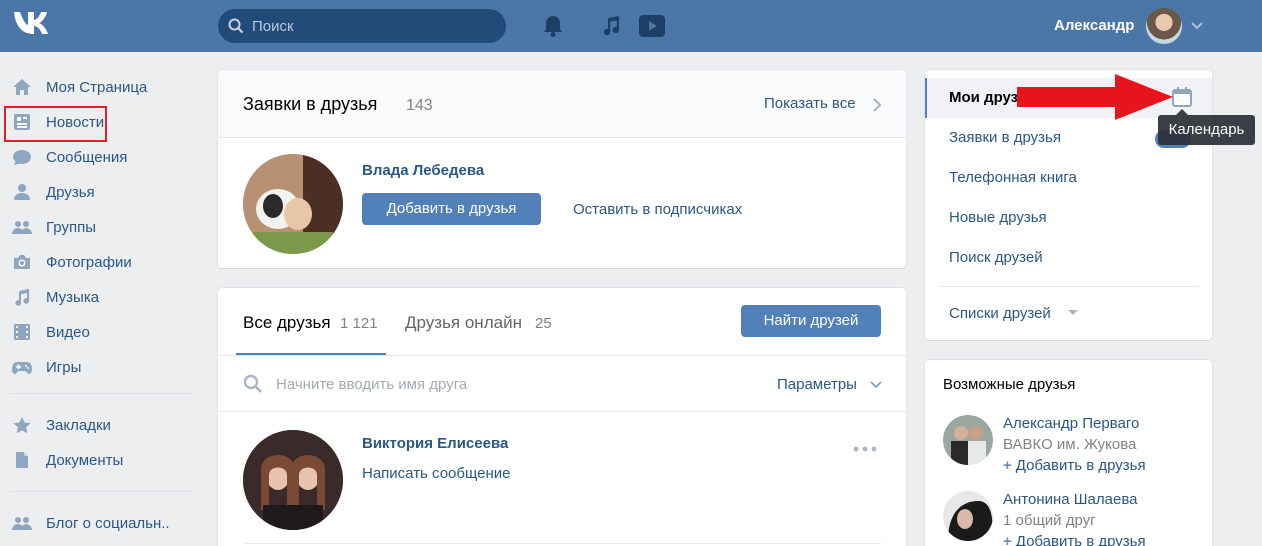 The height and width of the screenshot is (546, 1262). I want to click on sidebar-item-photos: Фотографии, so click(100, 262).